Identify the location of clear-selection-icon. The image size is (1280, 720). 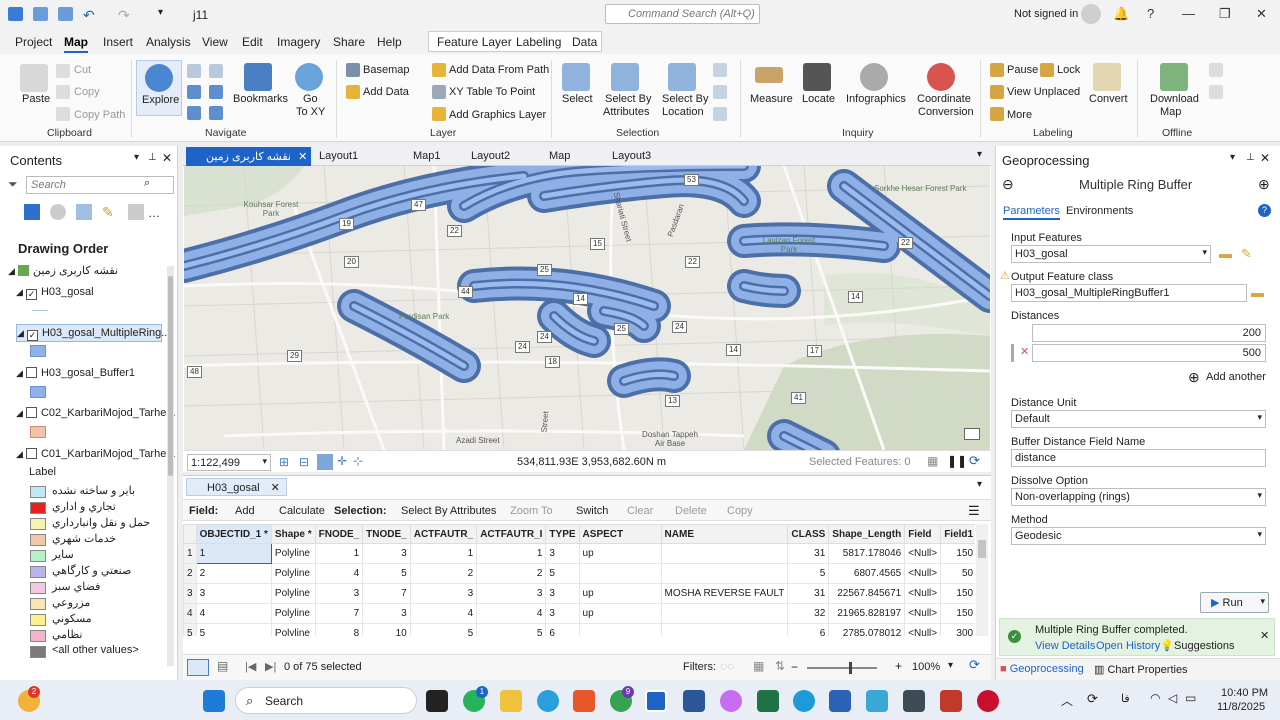
(720, 92).